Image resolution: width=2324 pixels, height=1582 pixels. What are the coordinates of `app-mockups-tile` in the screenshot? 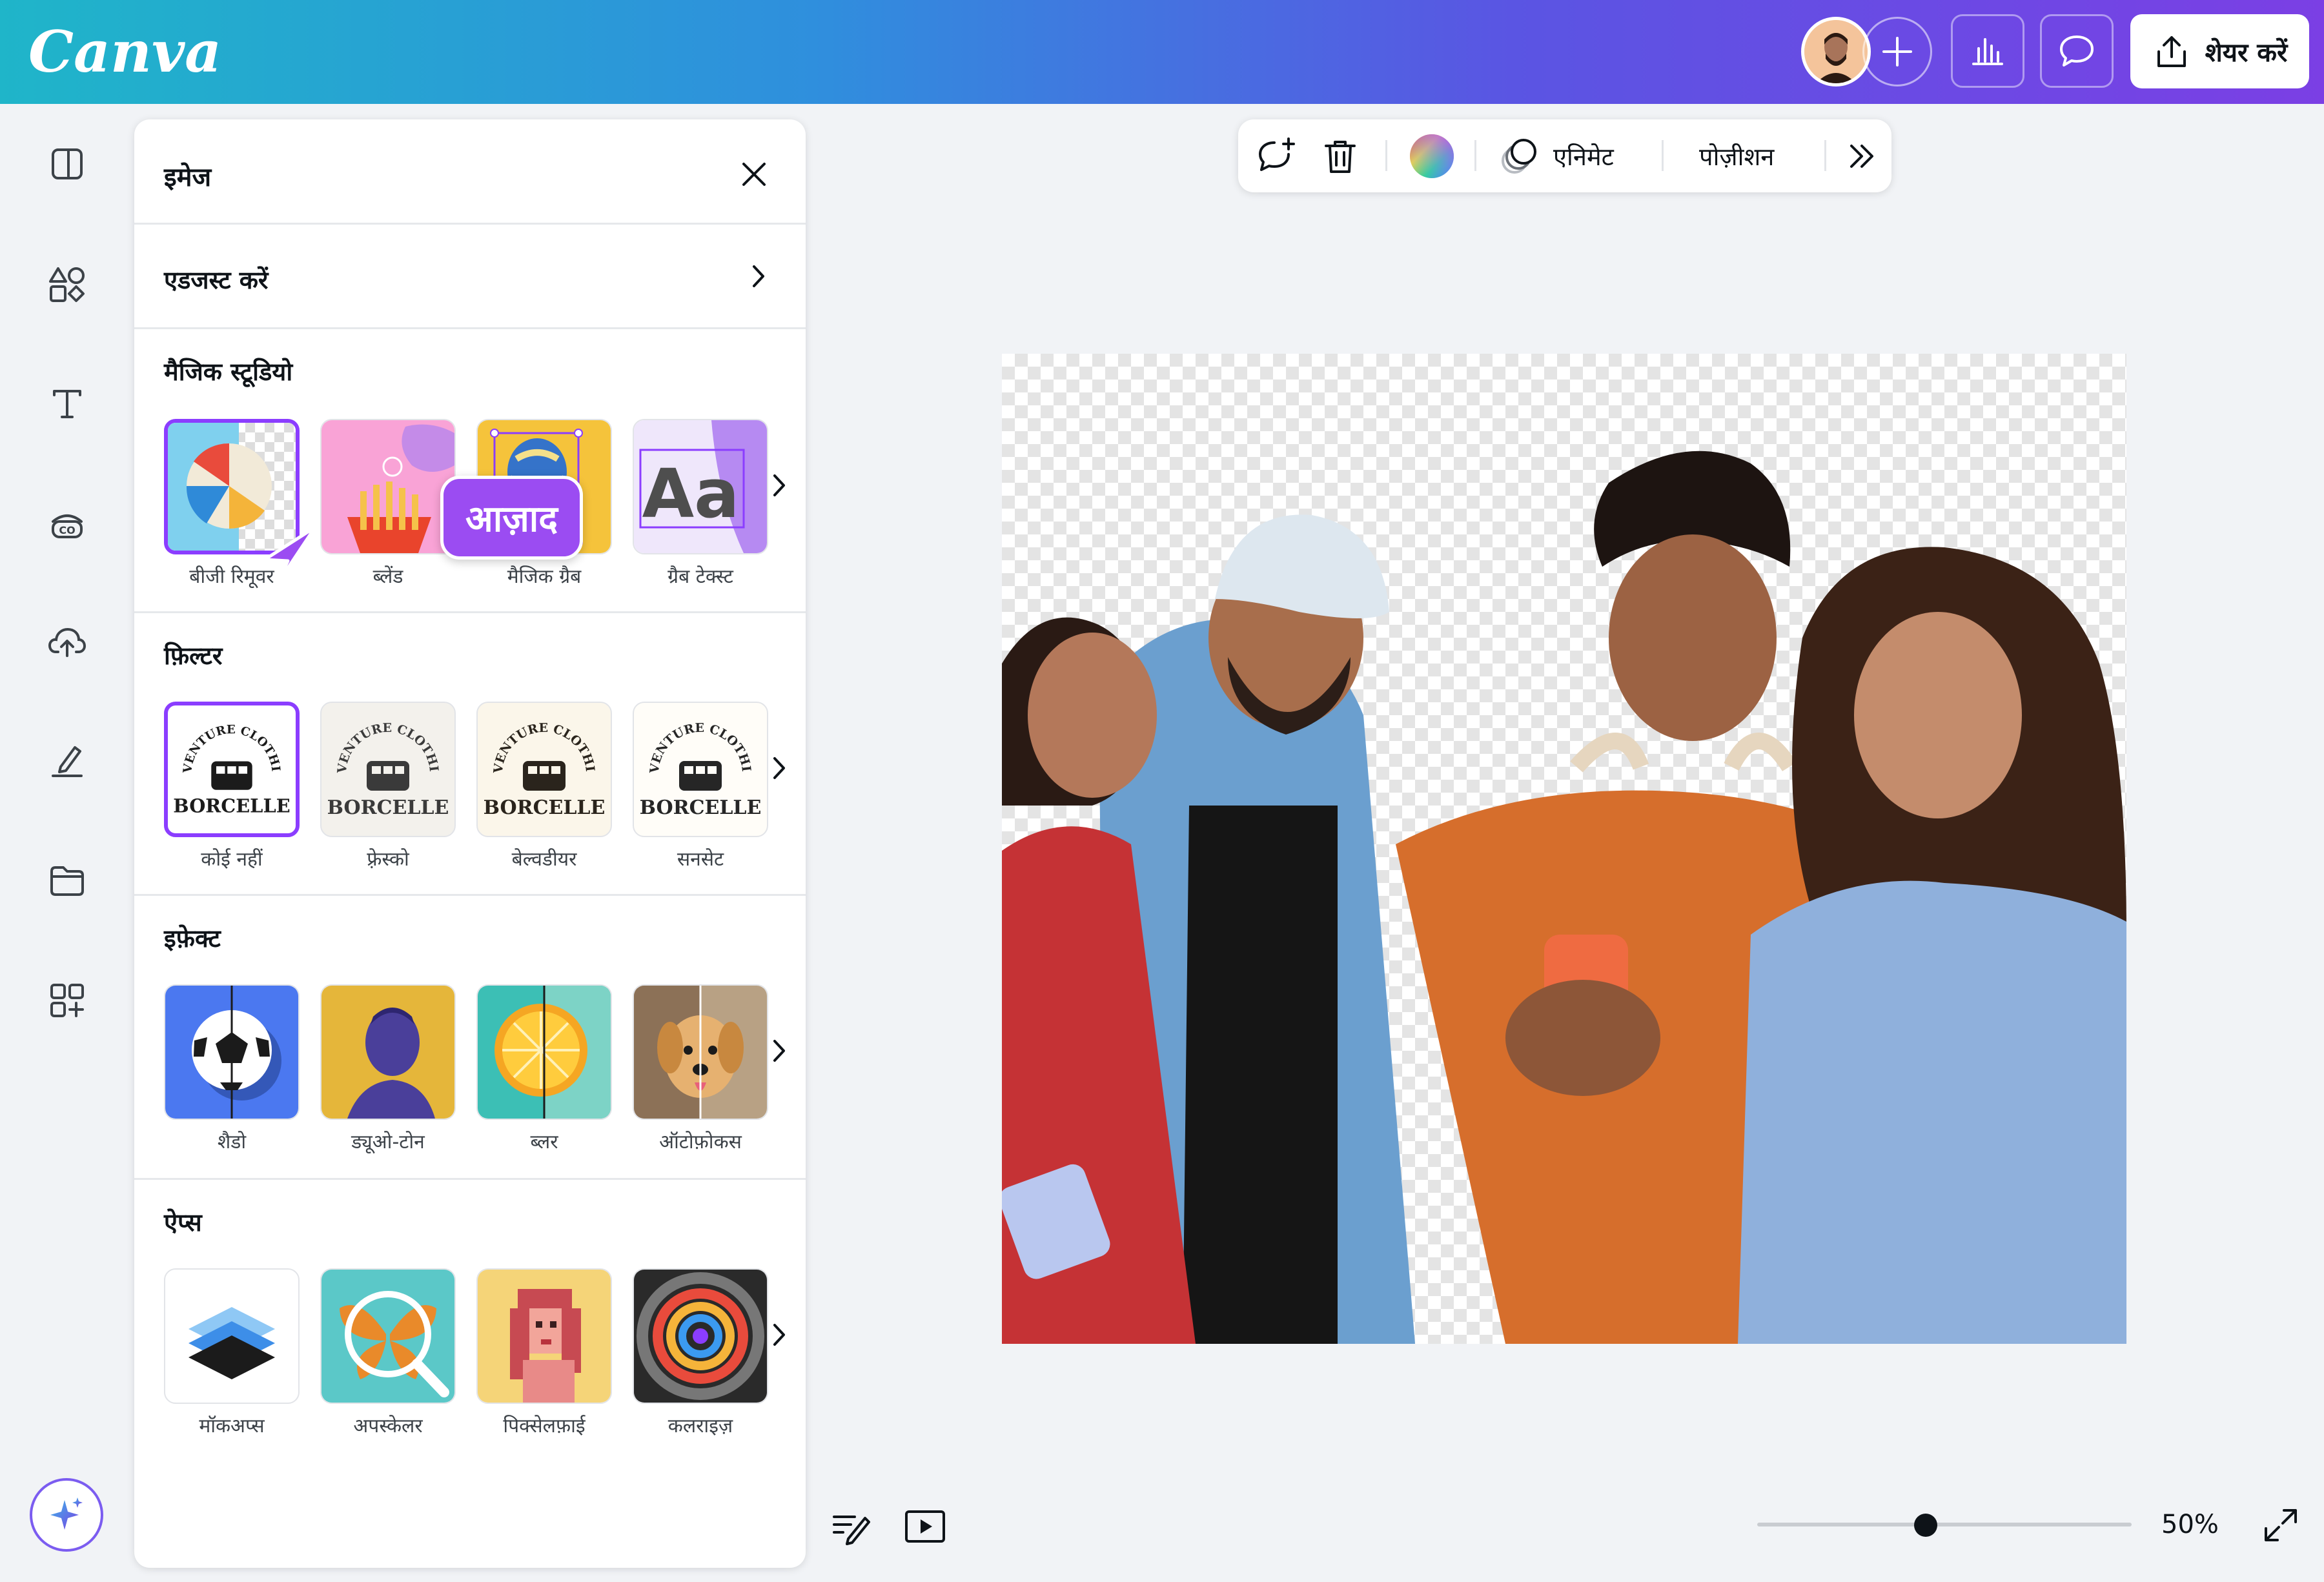 It's located at (232, 1336).